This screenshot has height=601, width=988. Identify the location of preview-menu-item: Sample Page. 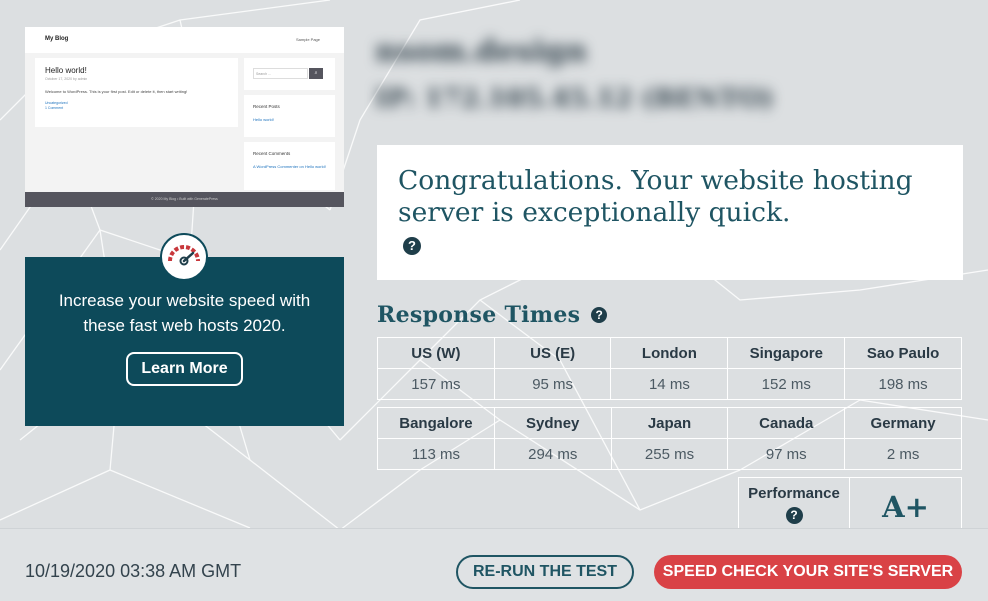
(307, 39).